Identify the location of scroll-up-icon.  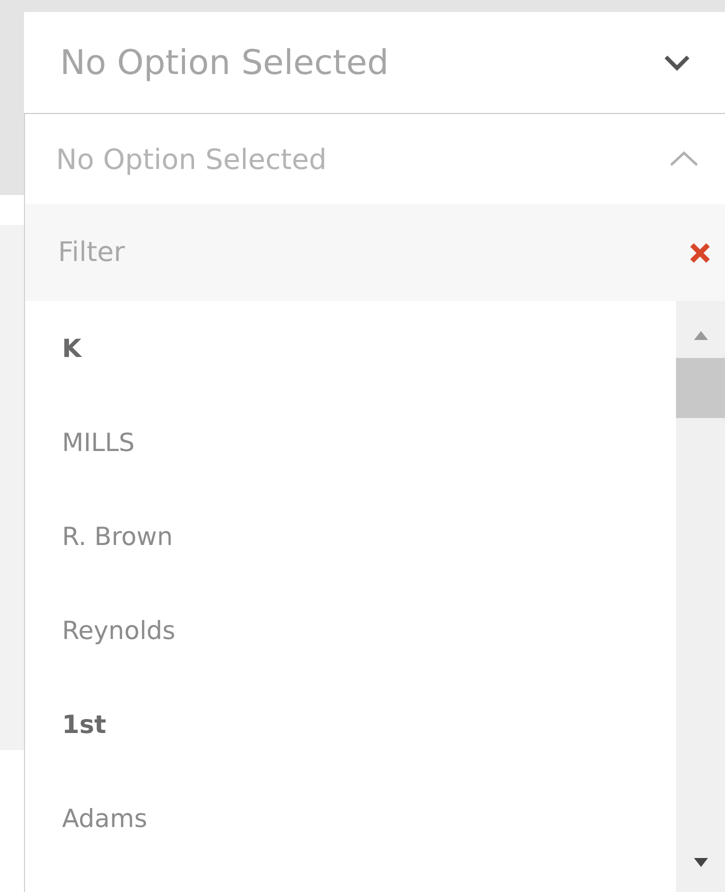
(701, 335).